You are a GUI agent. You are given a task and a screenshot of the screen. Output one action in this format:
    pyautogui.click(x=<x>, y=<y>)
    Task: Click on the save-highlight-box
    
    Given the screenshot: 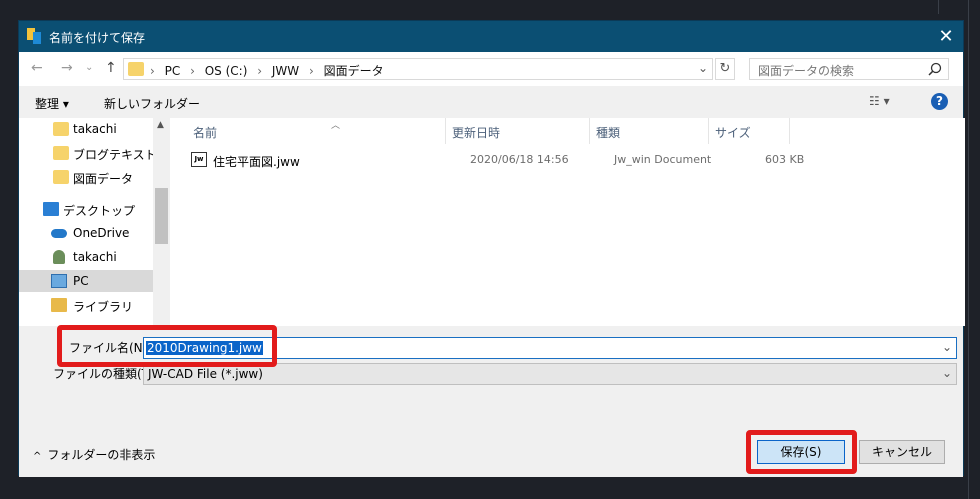 What is the action you would take?
    pyautogui.click(x=801, y=452)
    